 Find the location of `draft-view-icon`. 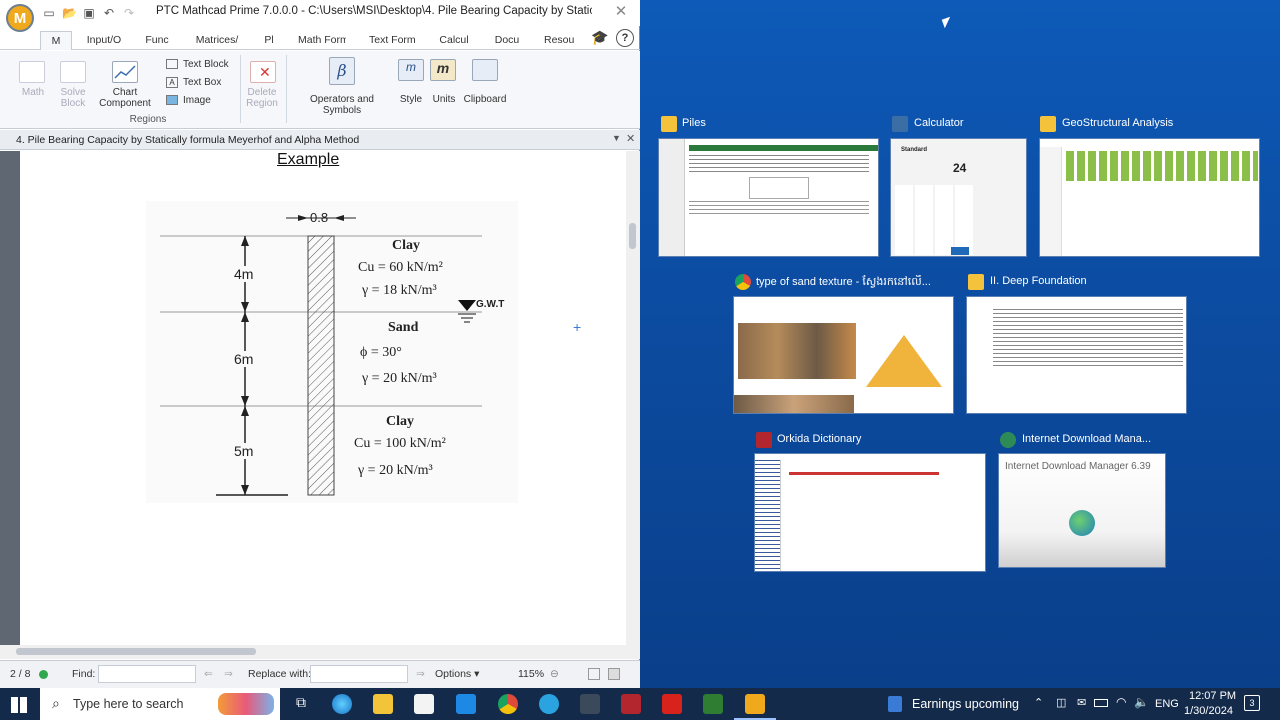

draft-view-icon is located at coordinates (614, 674).